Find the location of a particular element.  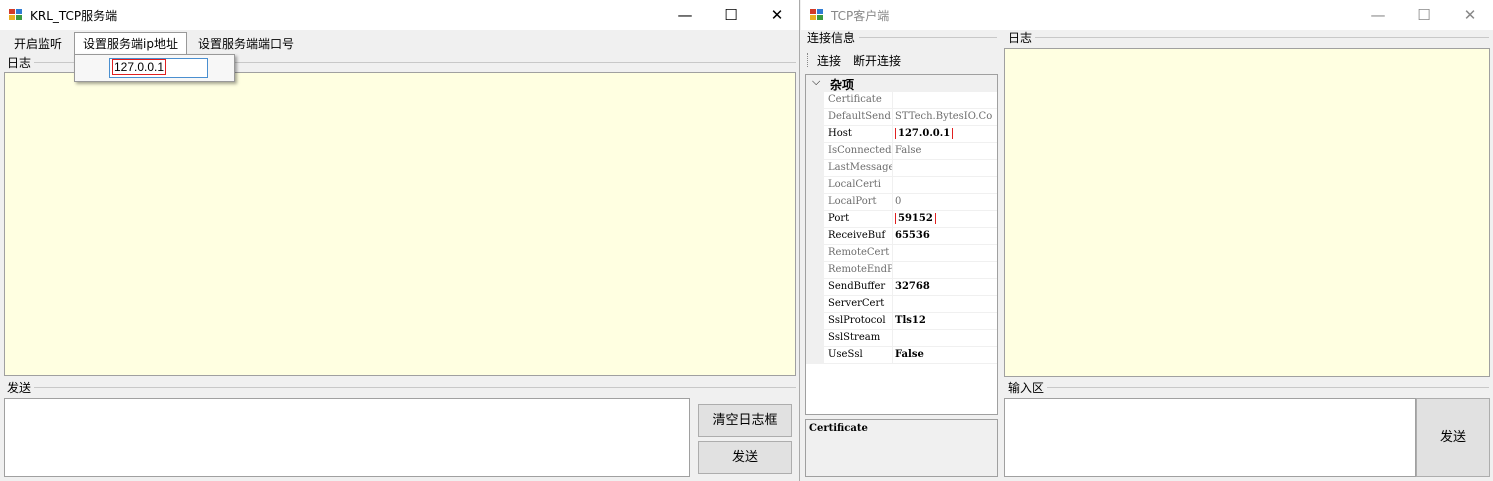

property-row-remoteendp: RemoteEndP is located at coordinates (901, 270).